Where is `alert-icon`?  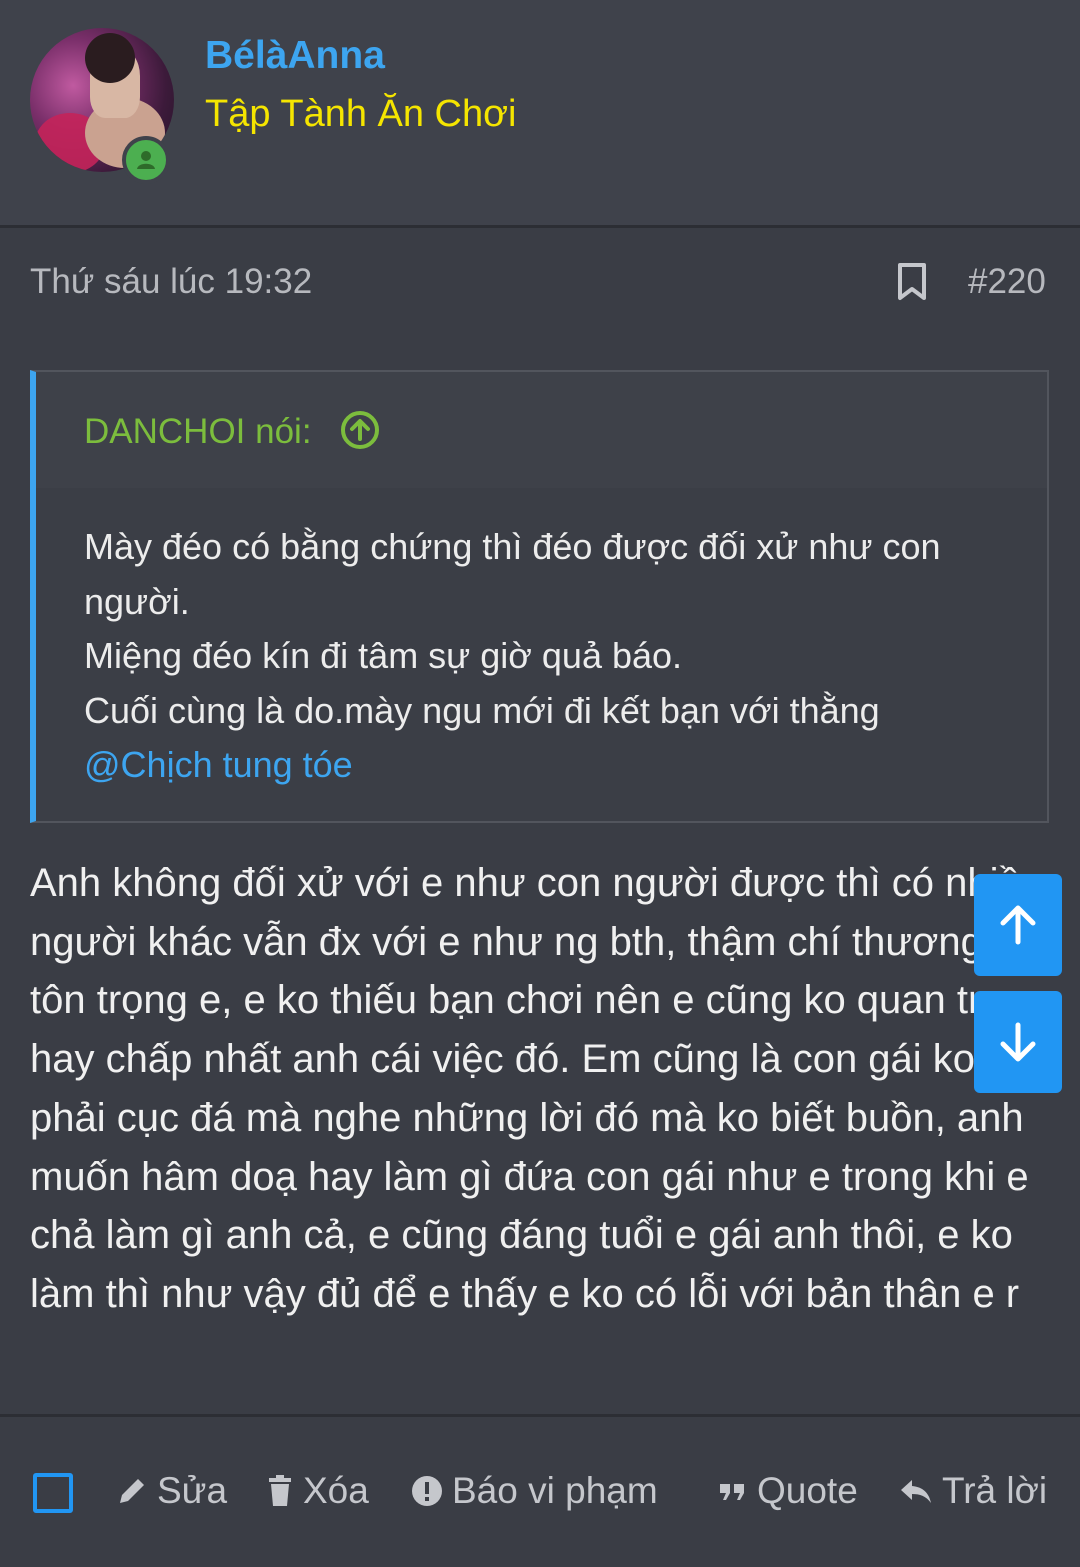 alert-icon is located at coordinates (427, 1491).